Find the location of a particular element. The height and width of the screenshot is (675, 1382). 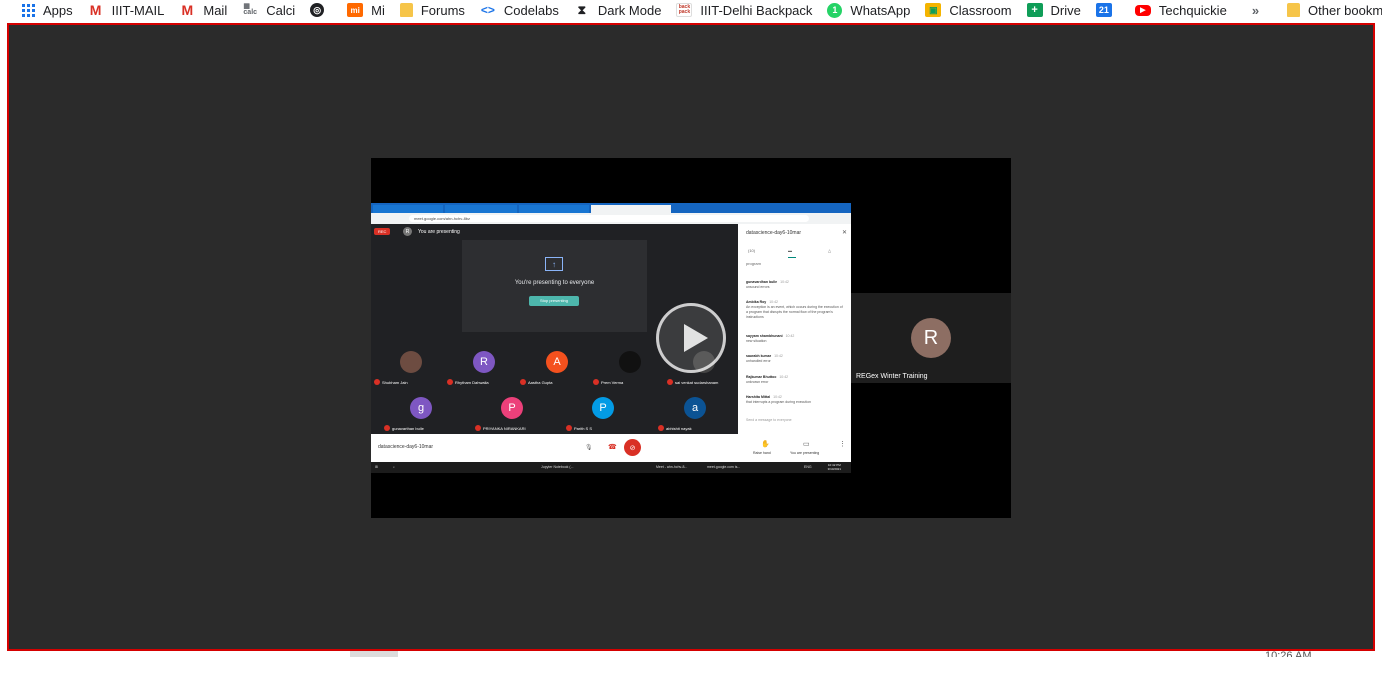

chat-sender-name: gunavardhan bulle is located at coordinates (762, 282).